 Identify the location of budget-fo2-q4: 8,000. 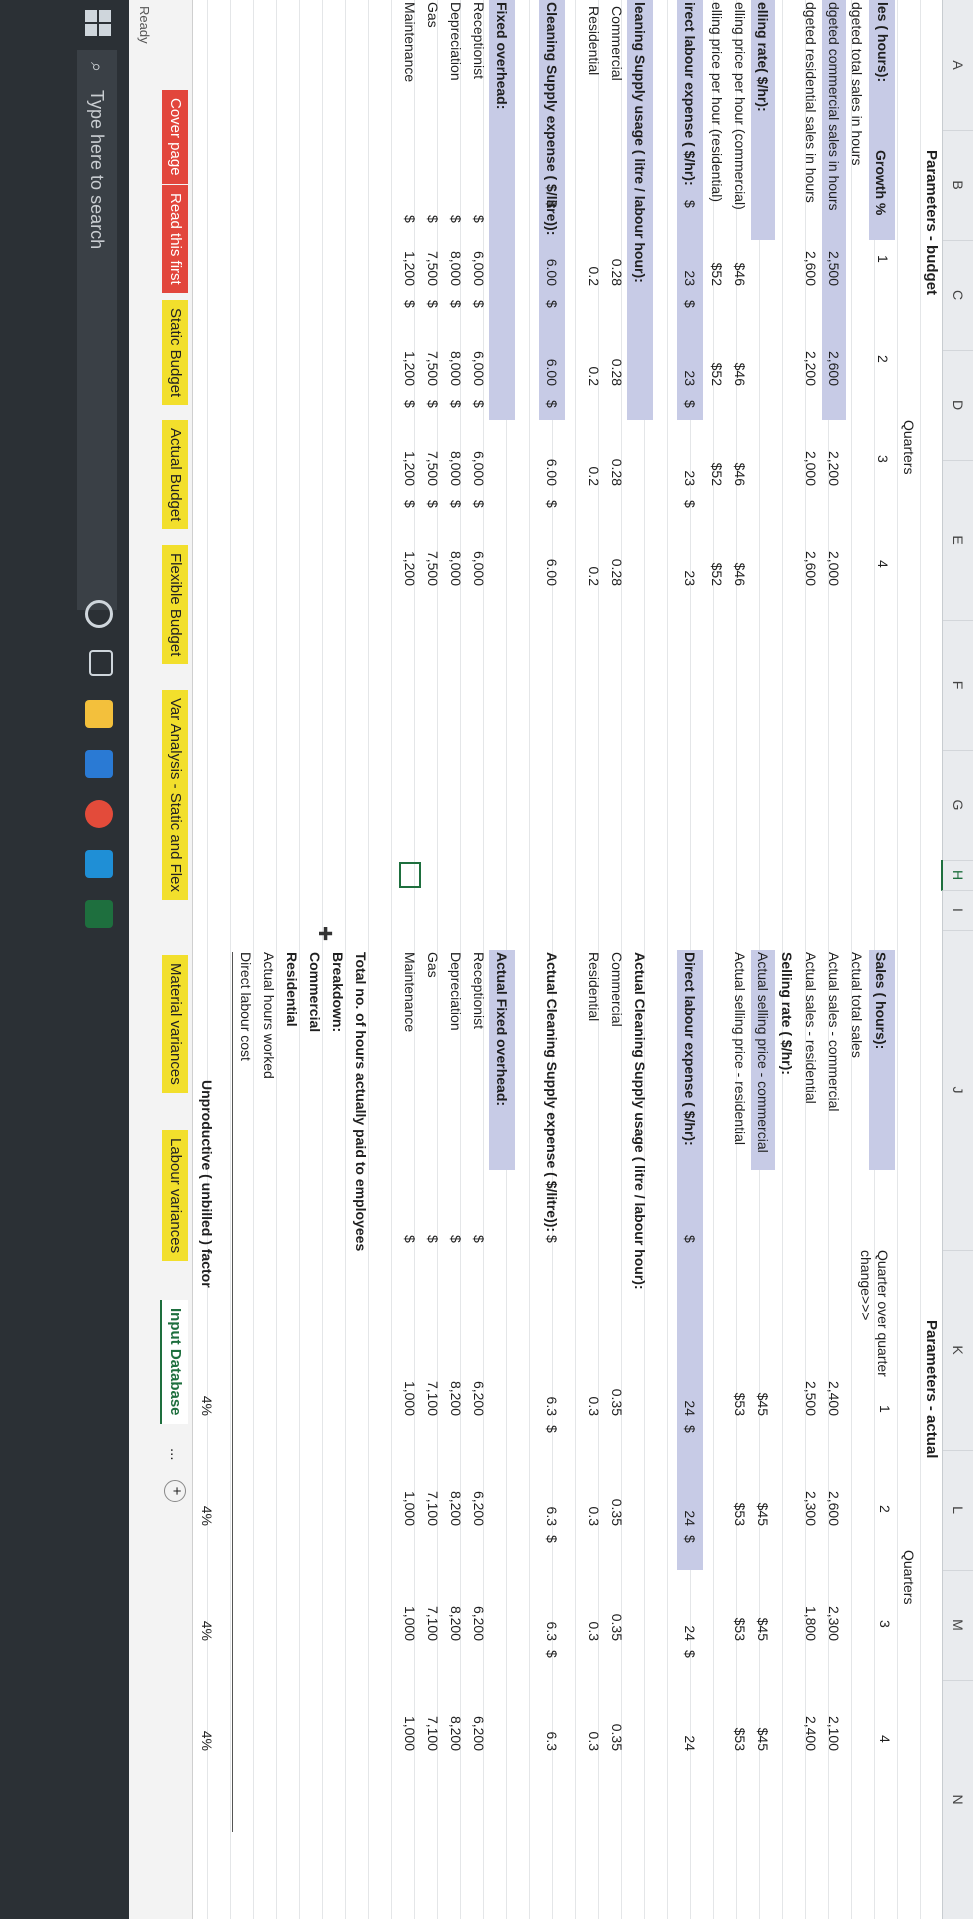
(456, 558).